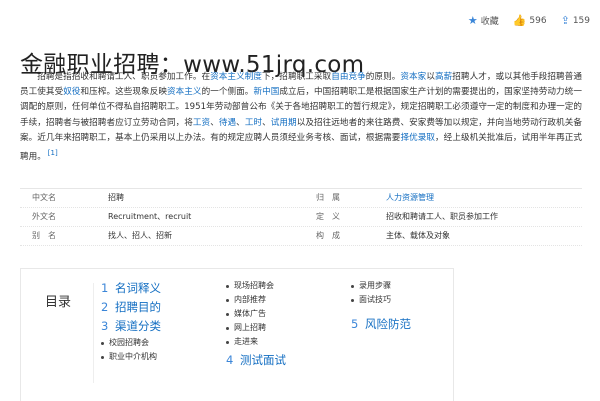 Image resolution: width=600 pixels, height=401 pixels. Describe the element at coordinates (442, 216) in the screenshot. I see `info-value: 招收和聘请工人、职员参加工作` at that location.